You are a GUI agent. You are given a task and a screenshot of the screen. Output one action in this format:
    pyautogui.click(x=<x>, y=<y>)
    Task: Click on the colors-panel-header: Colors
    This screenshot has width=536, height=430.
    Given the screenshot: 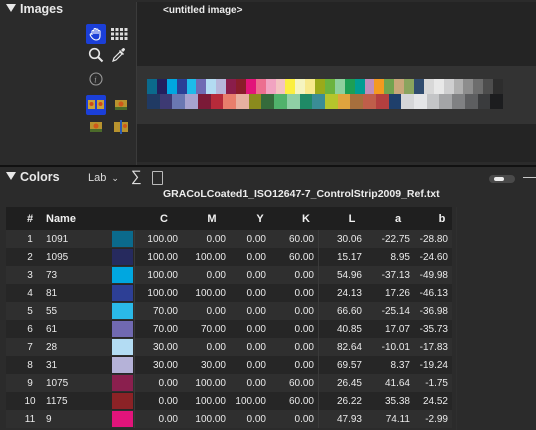 What is the action you would take?
    pyautogui.click(x=33, y=177)
    